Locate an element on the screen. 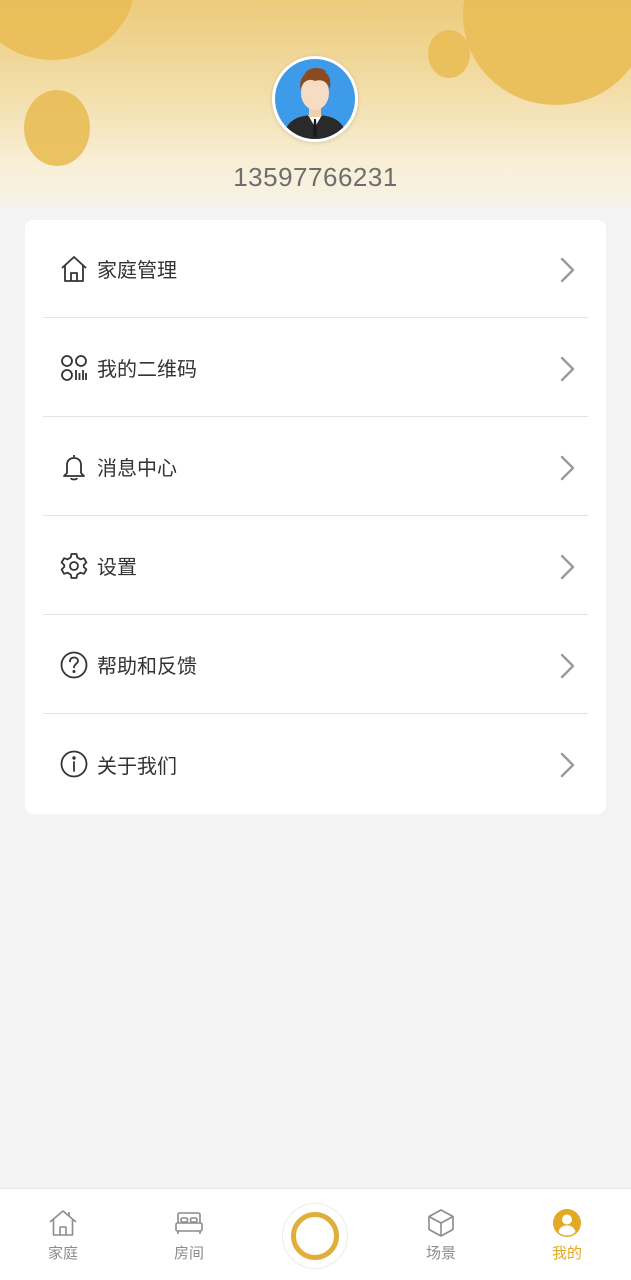  tab-scene: 场景 is located at coordinates (441, 1238).